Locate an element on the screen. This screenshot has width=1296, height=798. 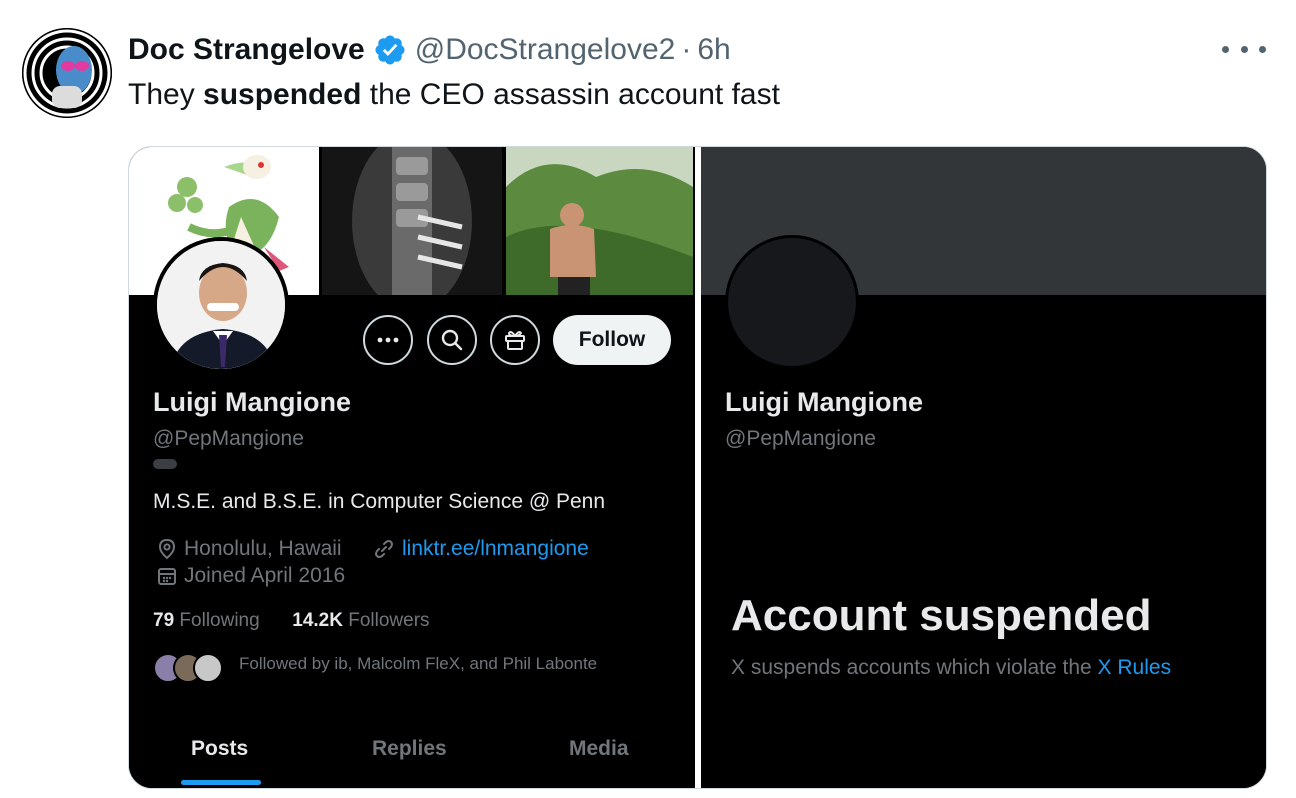
more-profile-options-button is located at coordinates (388, 340).